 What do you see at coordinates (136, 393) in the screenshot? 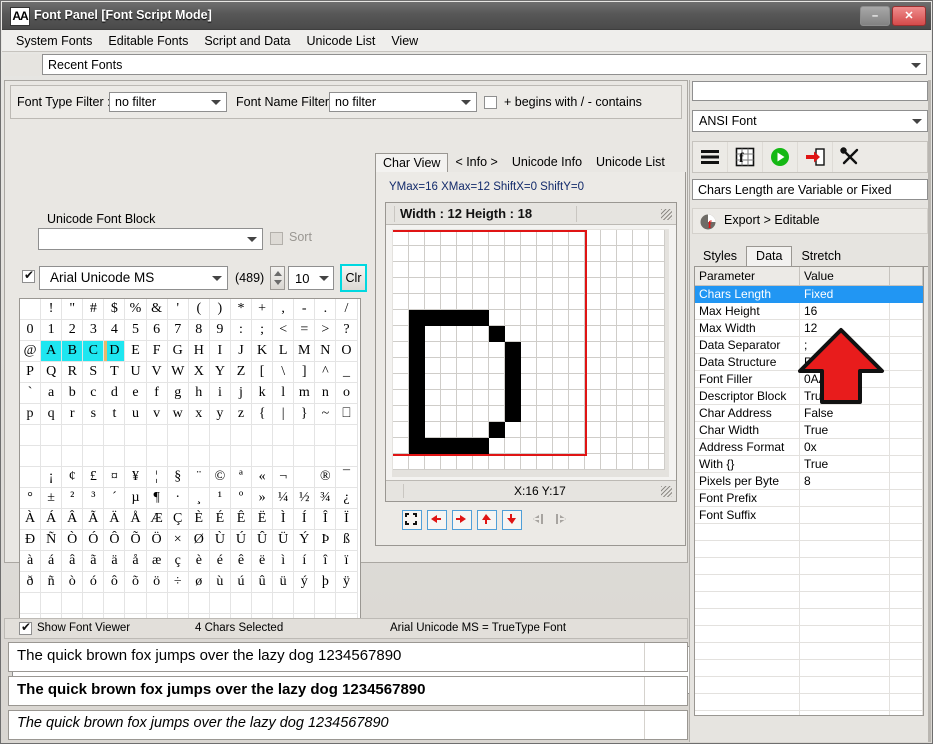
I see `char-cell: e` at bounding box center [136, 393].